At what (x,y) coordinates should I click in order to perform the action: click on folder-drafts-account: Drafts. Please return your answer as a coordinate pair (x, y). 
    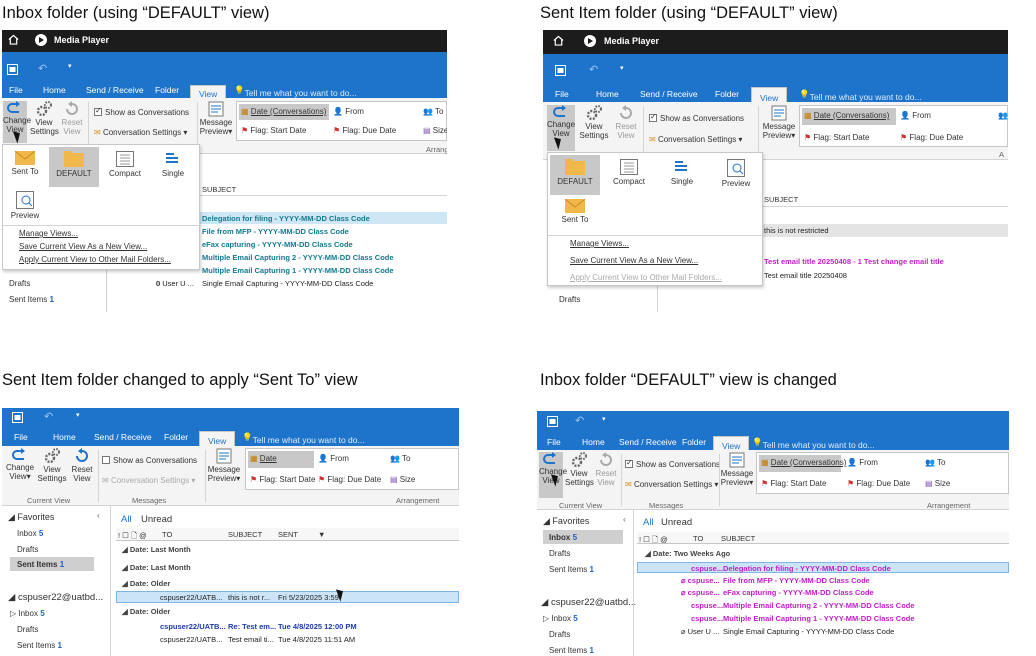
    Looking at the image, I should click on (559, 634).